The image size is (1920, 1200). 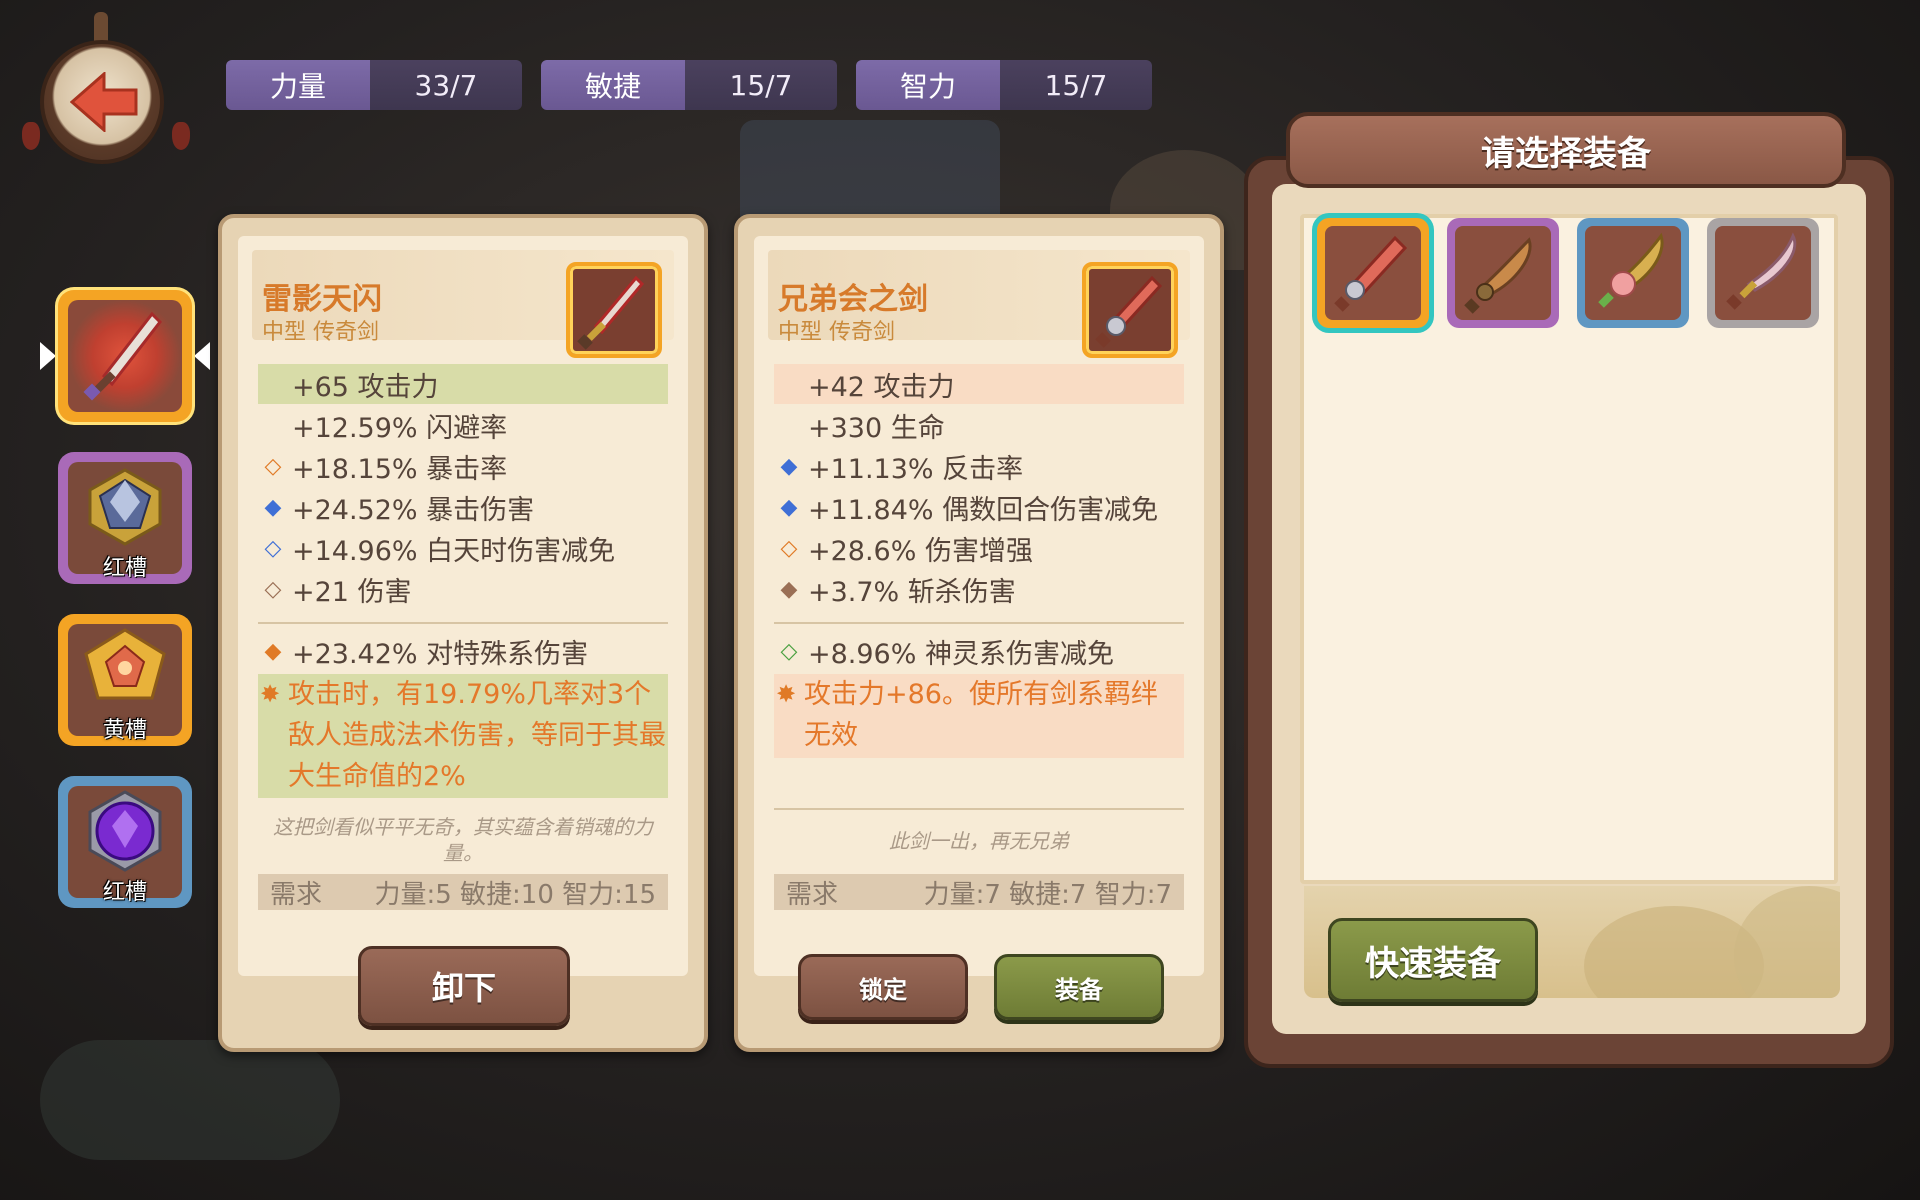 I want to click on back-button, so click(x=106, y=88).